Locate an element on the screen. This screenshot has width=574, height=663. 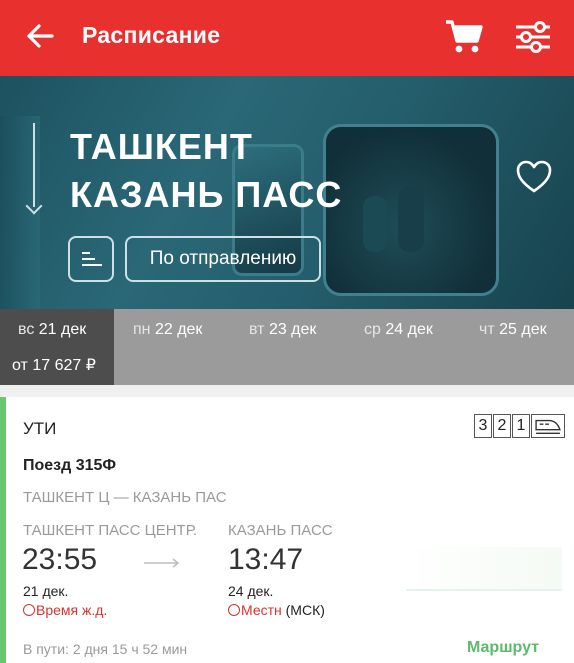
sort-by-departure-button: По отправлению is located at coordinates (223, 259).